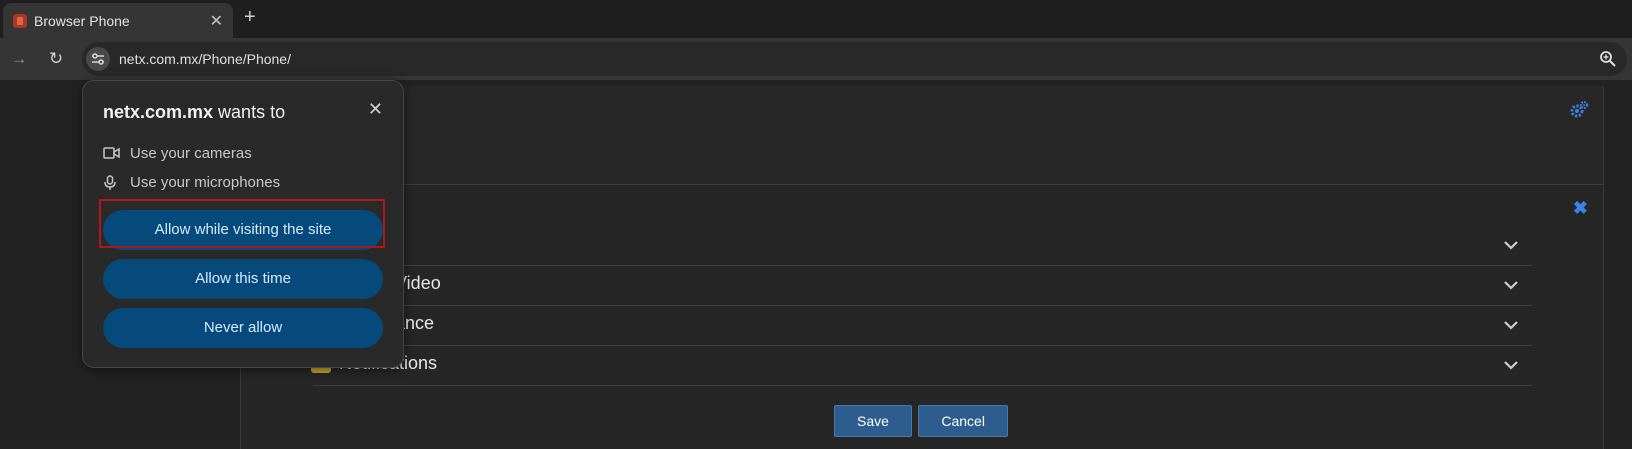 The width and height of the screenshot is (1632, 449). I want to click on permission-item-camera: Use your cameras, so click(228, 154).